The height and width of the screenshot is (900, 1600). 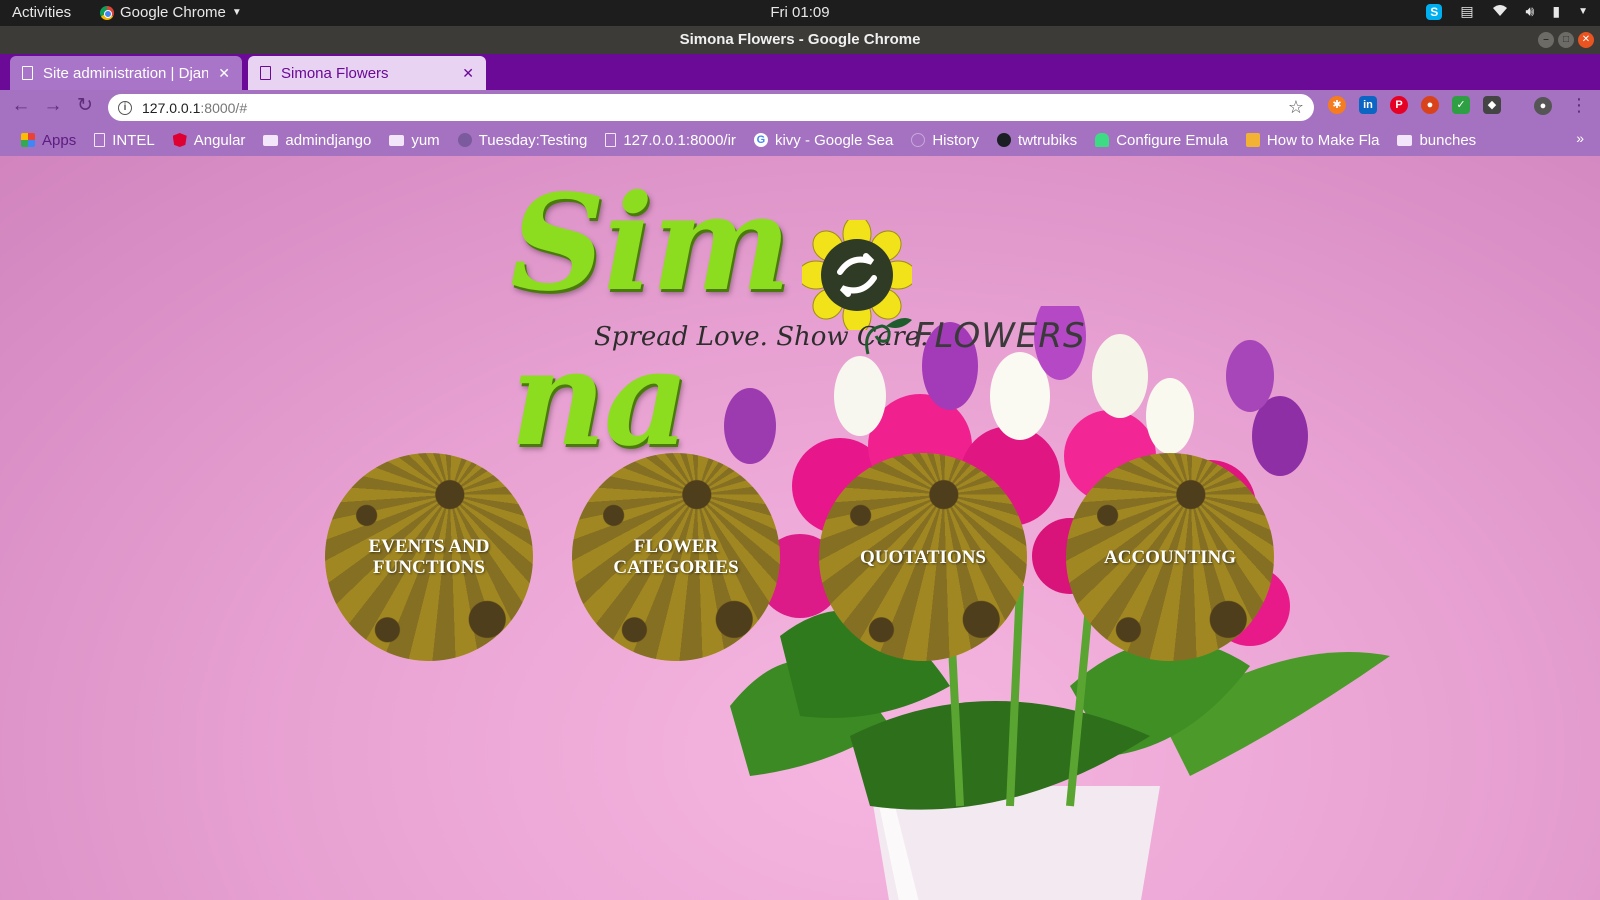 What do you see at coordinates (523, 140) in the screenshot?
I see `bookmark-tuesday-testing: Tuesday:Testing` at bounding box center [523, 140].